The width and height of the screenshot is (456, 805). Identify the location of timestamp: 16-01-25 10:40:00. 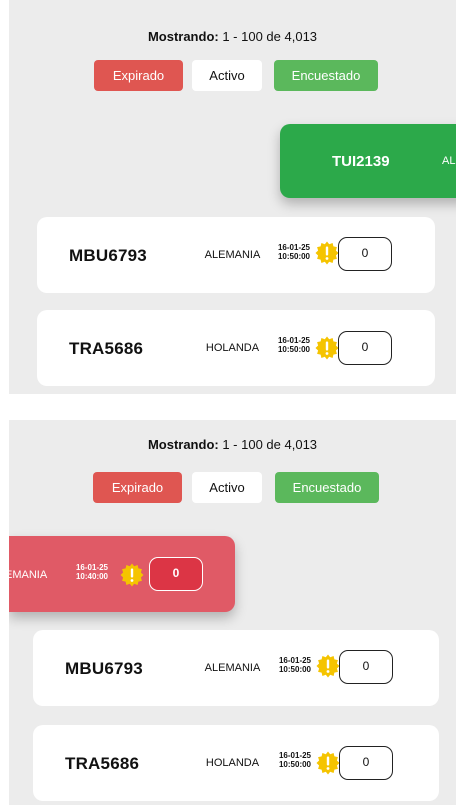
(92, 572).